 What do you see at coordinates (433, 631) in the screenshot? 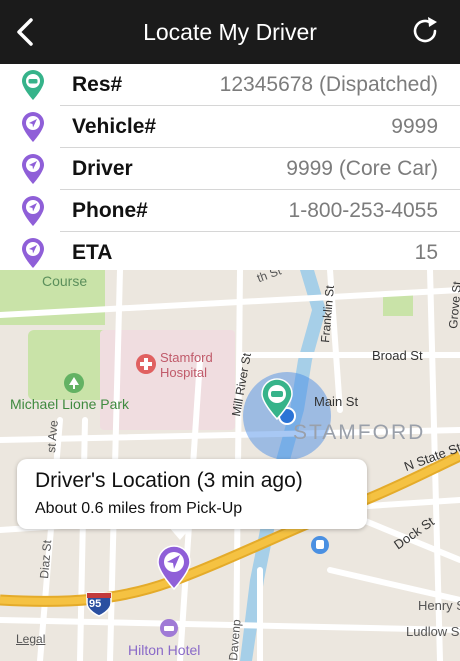
I see `map-label-ludlow-st: Ludlow St` at bounding box center [433, 631].